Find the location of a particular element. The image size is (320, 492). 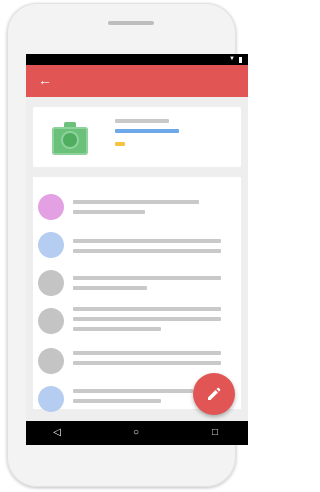

home-circle-icon: ○ is located at coordinates (136, 433).